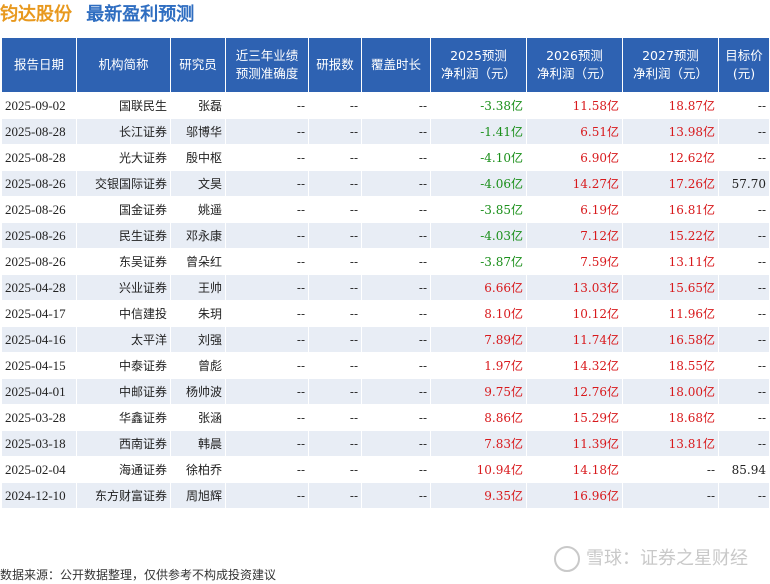 The height and width of the screenshot is (584, 770). Describe the element at coordinates (574, 157) in the screenshot. I see `col-2026-profit-cell: 6.90亿` at that location.